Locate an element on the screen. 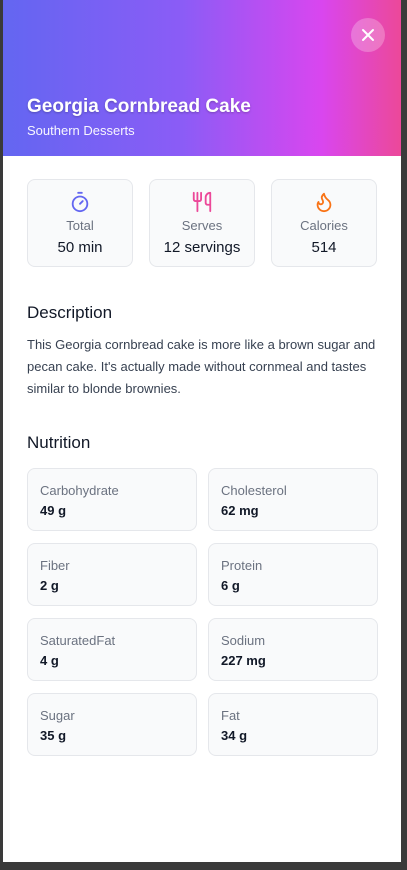  close-button is located at coordinates (368, 35).